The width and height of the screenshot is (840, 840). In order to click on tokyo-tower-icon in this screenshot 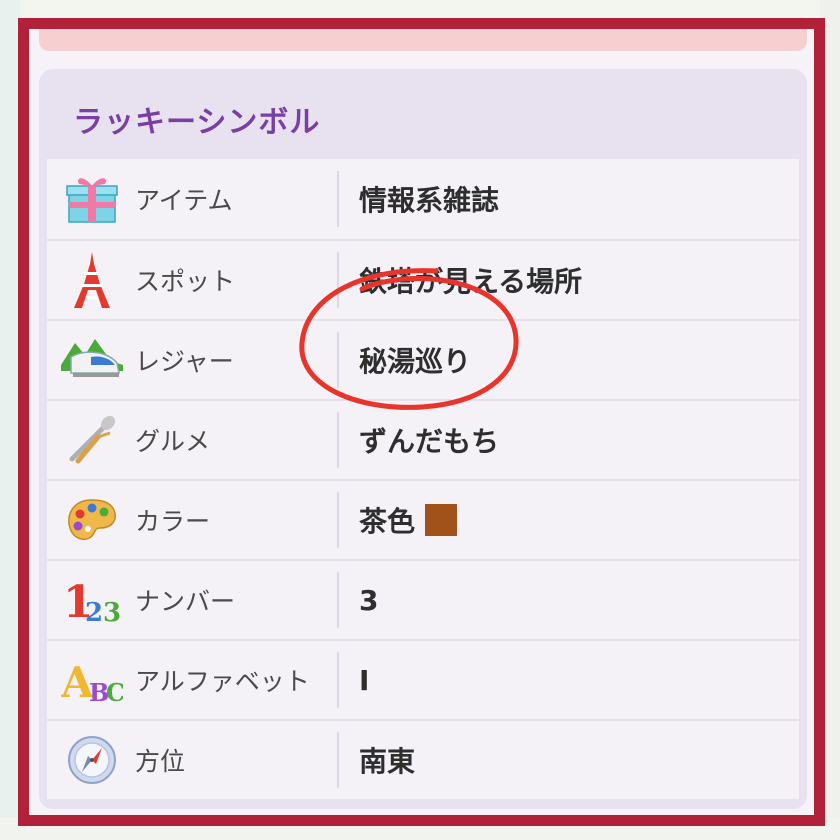, I will do `click(92, 280)`.